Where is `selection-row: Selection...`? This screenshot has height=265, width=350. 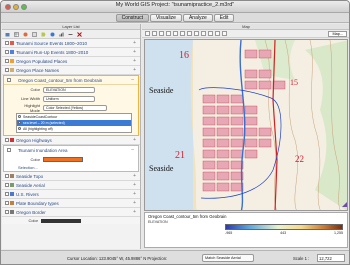
selection-row: Selection... is located at coordinates (71, 167).